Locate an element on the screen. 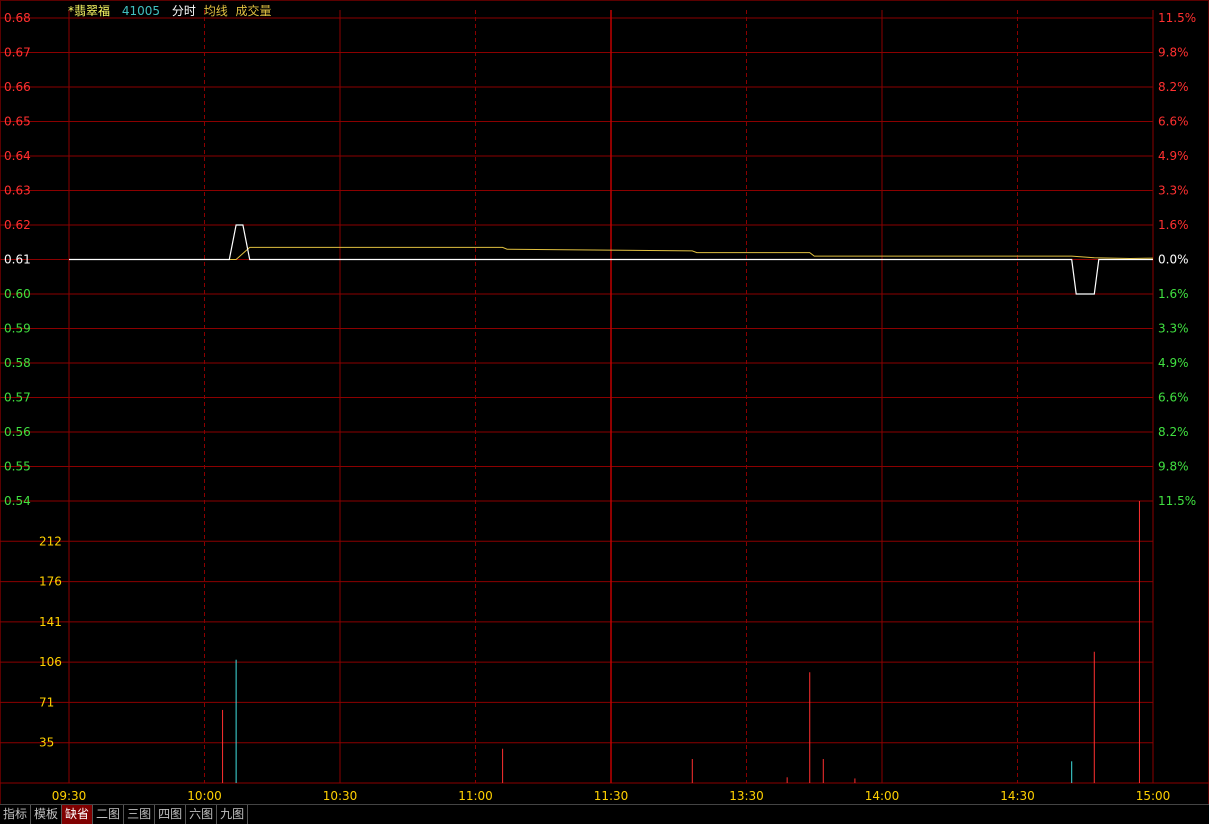 The image size is (1209, 824). time-tick-label: 09:30 is located at coordinates (69, 796).